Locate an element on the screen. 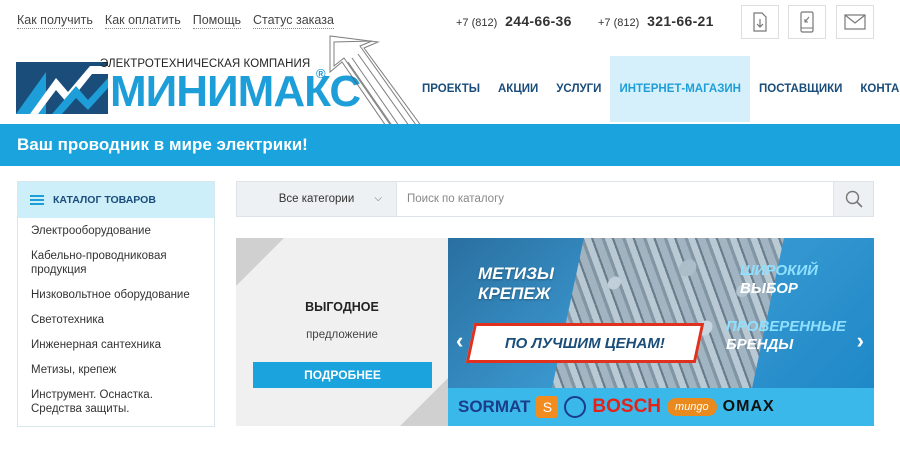  phone-2: +7 (812) 321-66-21 is located at coordinates (656, 21).